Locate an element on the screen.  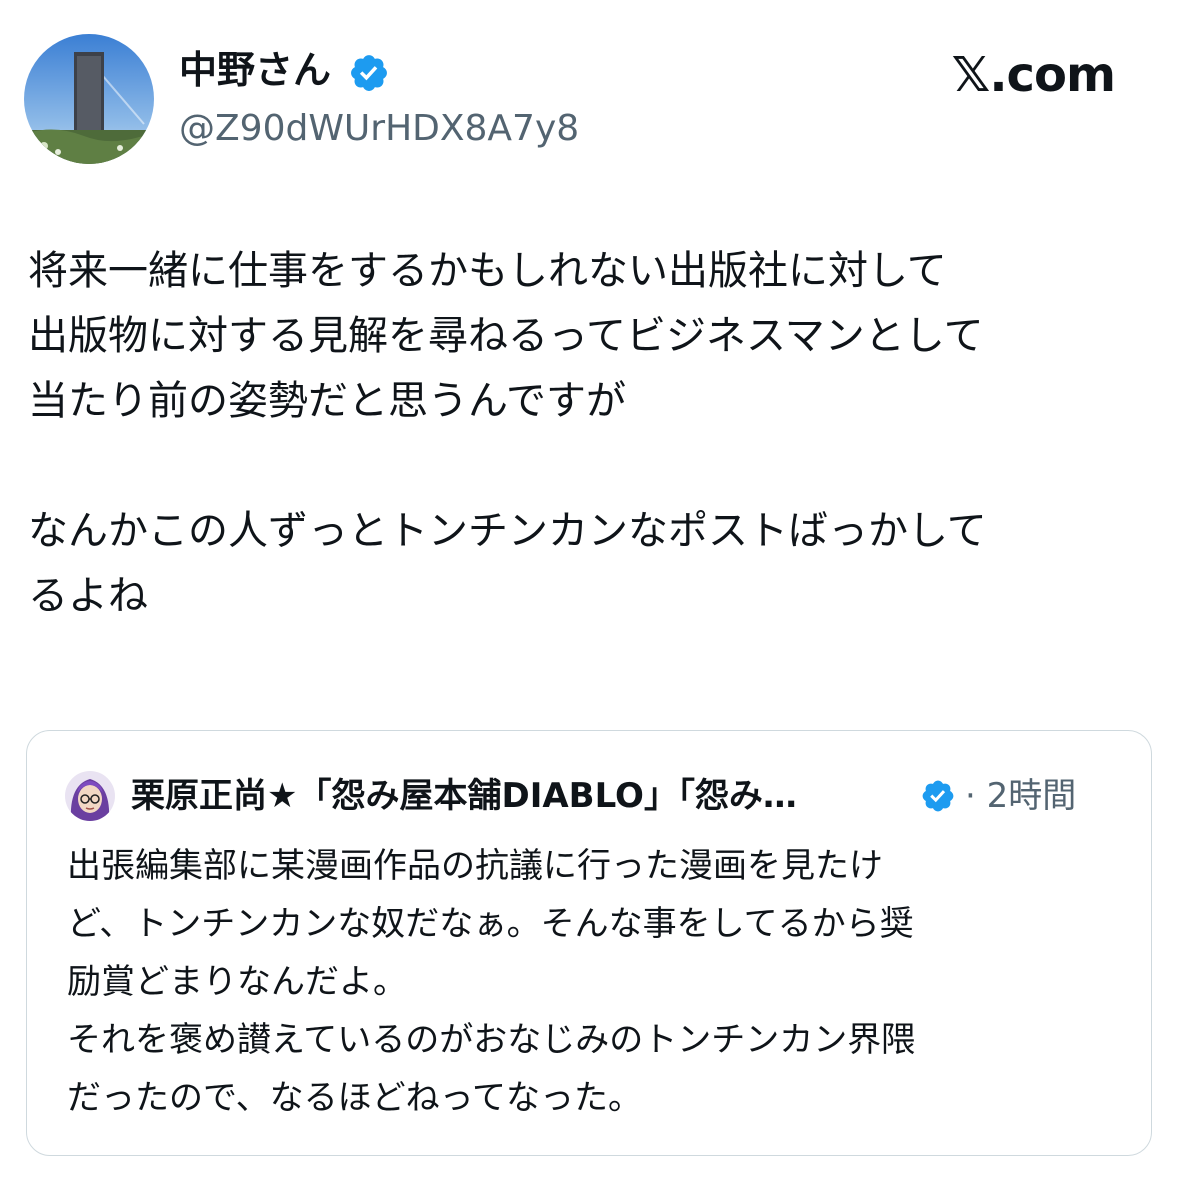
post-body-line: るよね is located at coordinates (88, 596).